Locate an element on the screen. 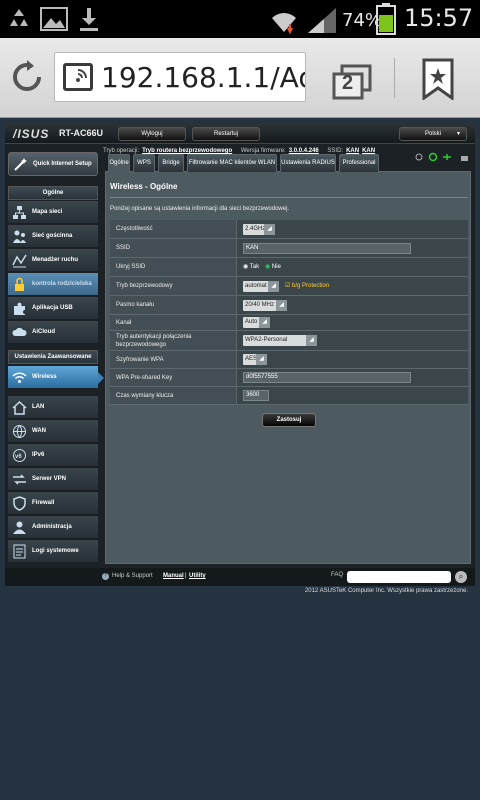 This screenshot has height=800, width=480. tab-wps: WPS is located at coordinates (144, 163).